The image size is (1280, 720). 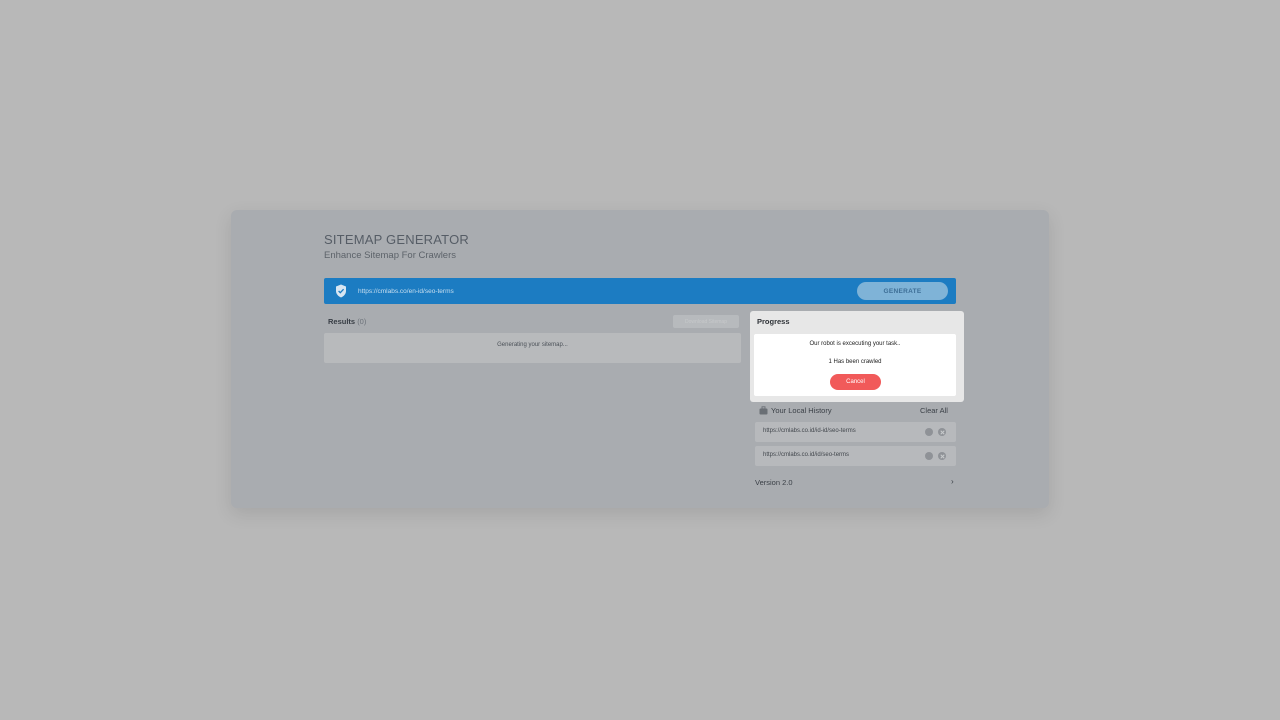 What do you see at coordinates (773, 321) in the screenshot?
I see `progress-title: Progress` at bounding box center [773, 321].